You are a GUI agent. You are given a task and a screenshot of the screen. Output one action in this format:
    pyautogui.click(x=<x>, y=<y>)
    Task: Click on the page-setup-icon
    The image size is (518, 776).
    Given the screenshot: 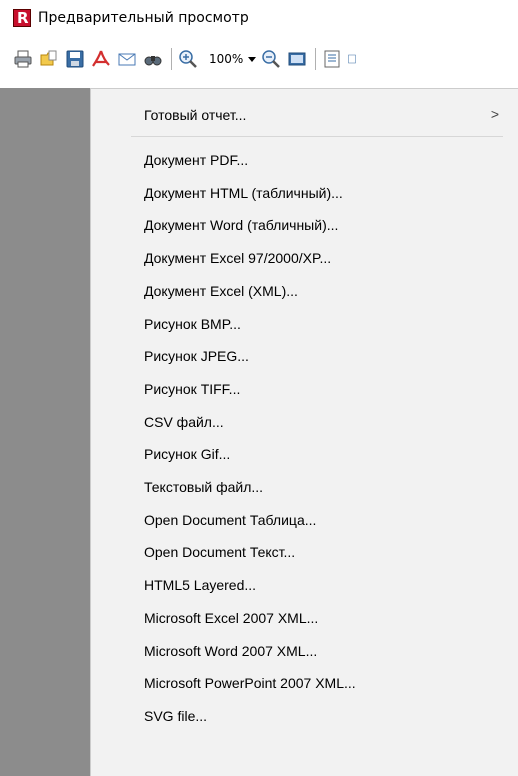 What is the action you would take?
    pyautogui.click(x=332, y=59)
    